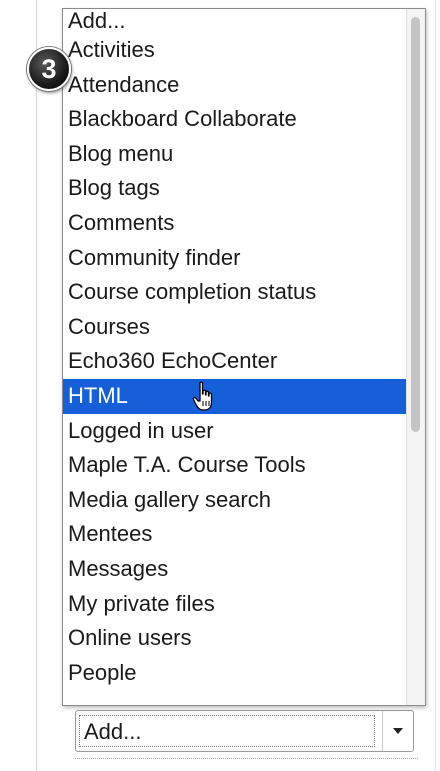  Describe the element at coordinates (234, 638) in the screenshot. I see `option-online-users: Online users` at that location.